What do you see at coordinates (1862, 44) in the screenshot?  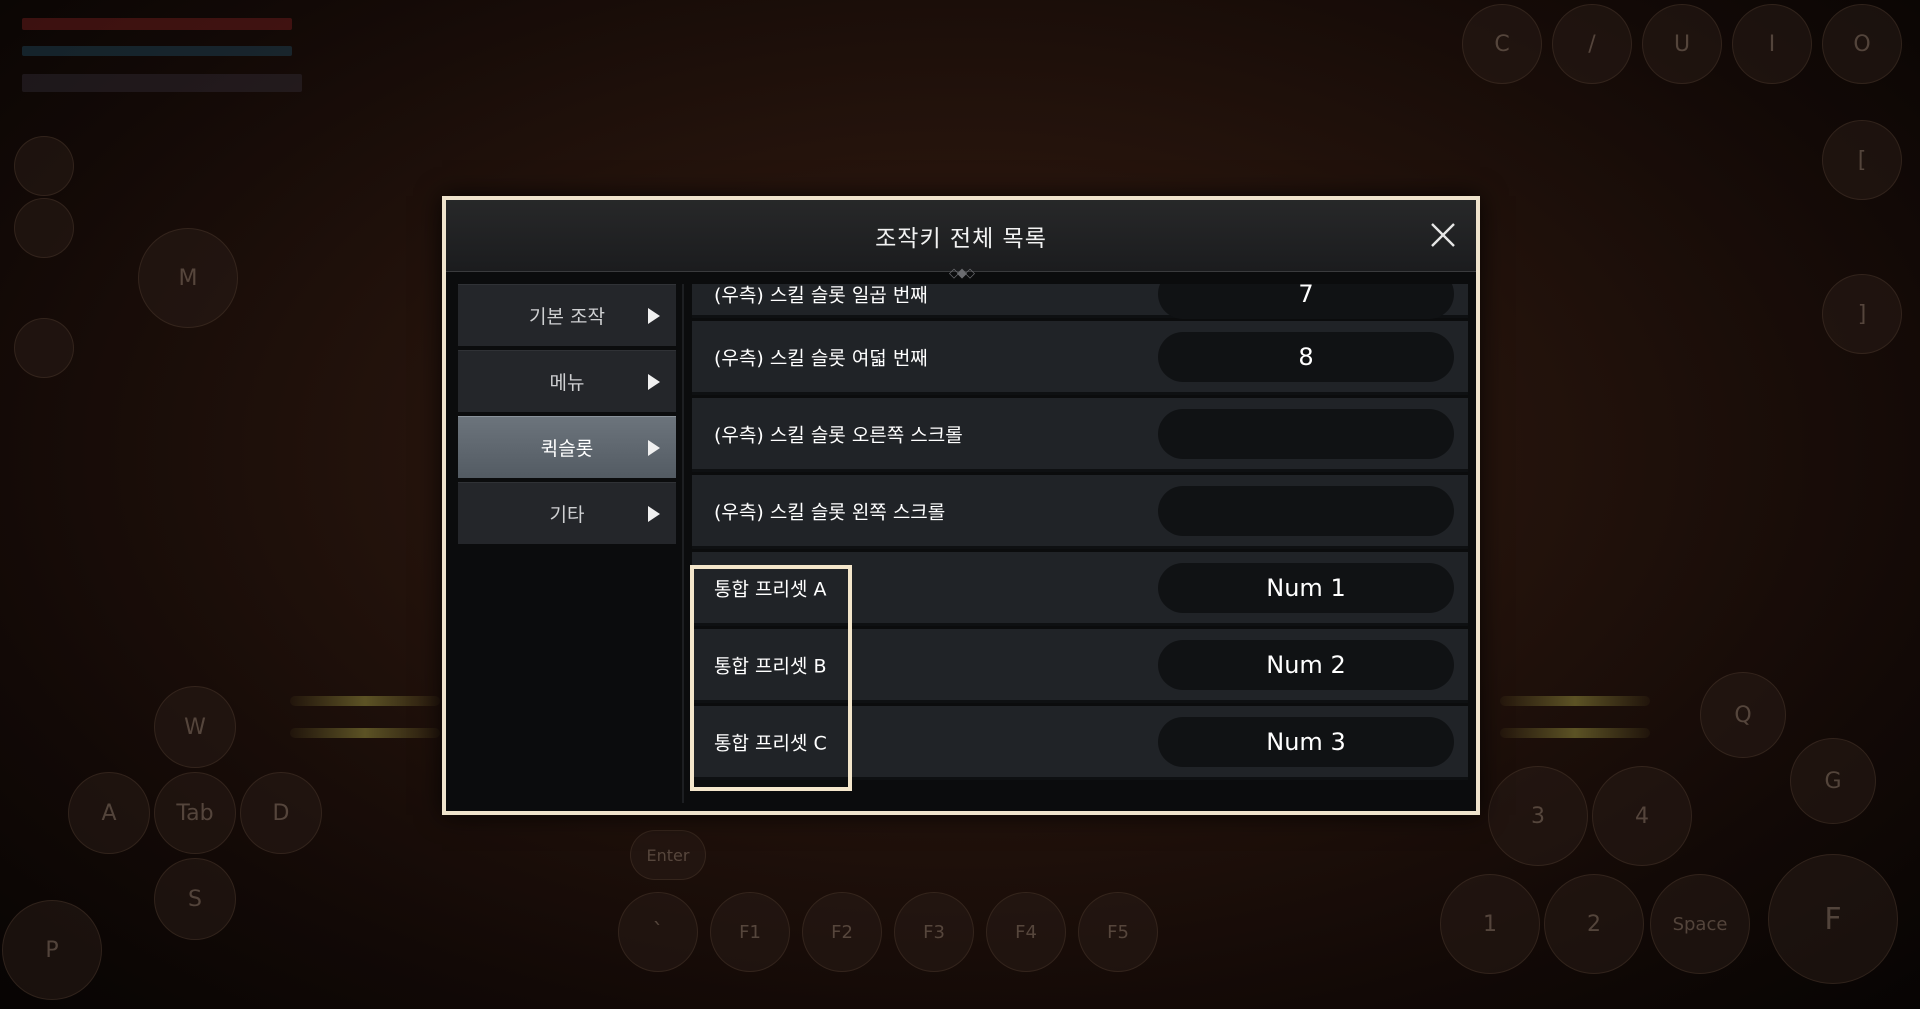 I see `hud-button-top-5: O` at bounding box center [1862, 44].